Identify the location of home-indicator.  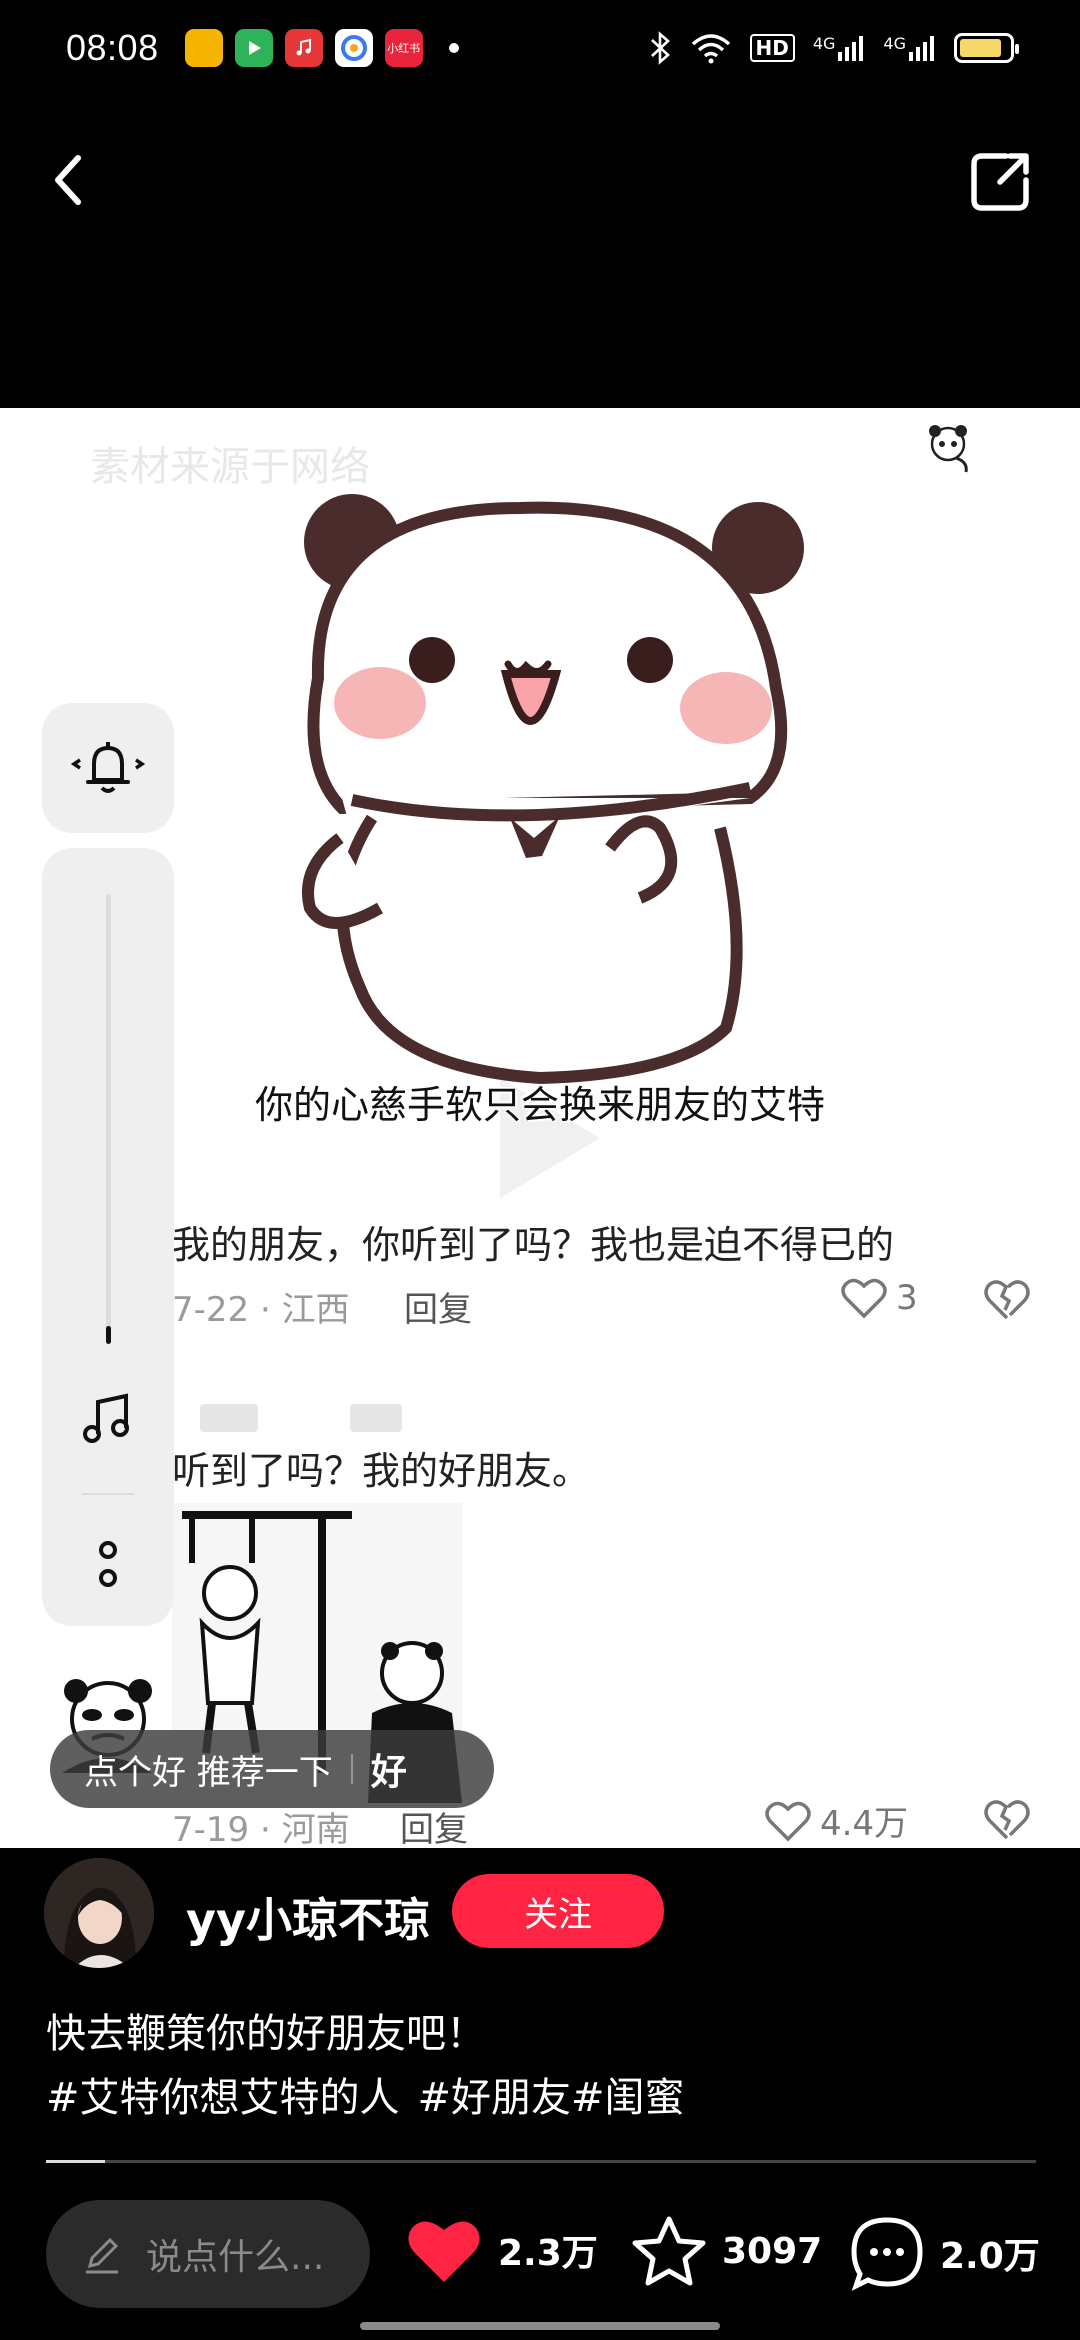
(540, 2326).